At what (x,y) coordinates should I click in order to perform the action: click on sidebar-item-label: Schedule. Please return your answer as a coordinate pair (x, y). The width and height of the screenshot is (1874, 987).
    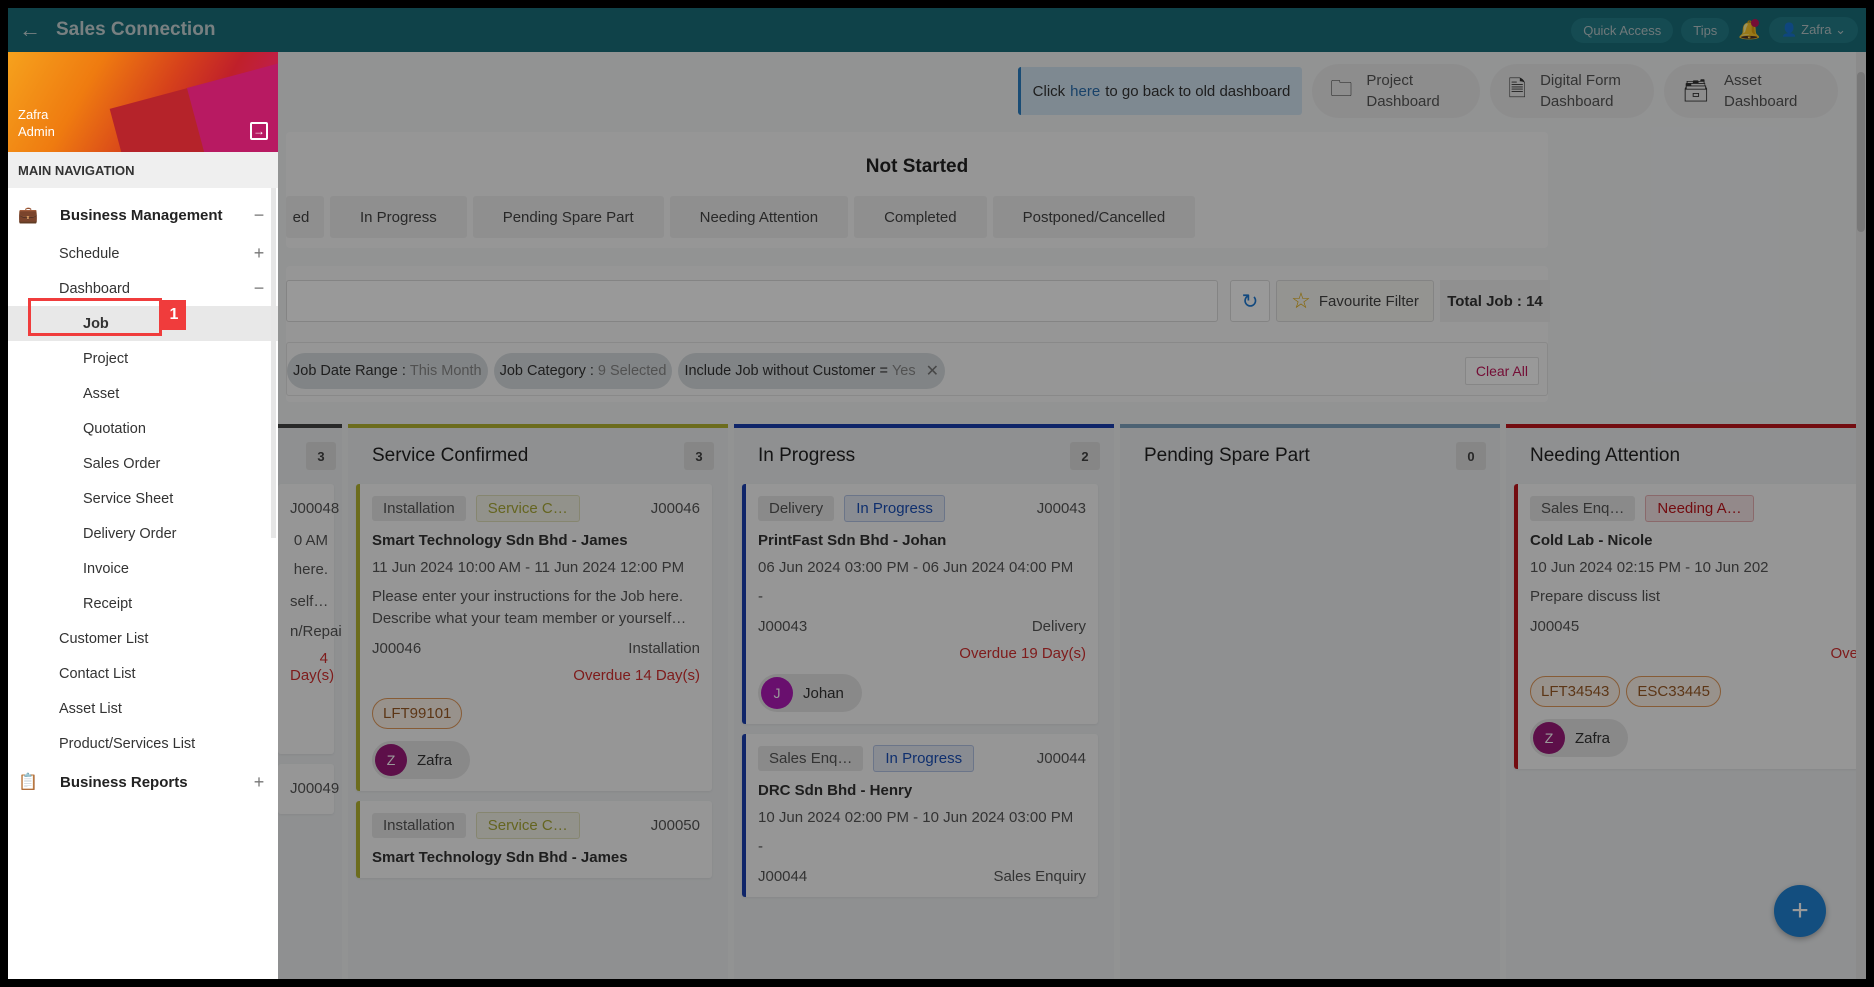
    Looking at the image, I should click on (89, 253).